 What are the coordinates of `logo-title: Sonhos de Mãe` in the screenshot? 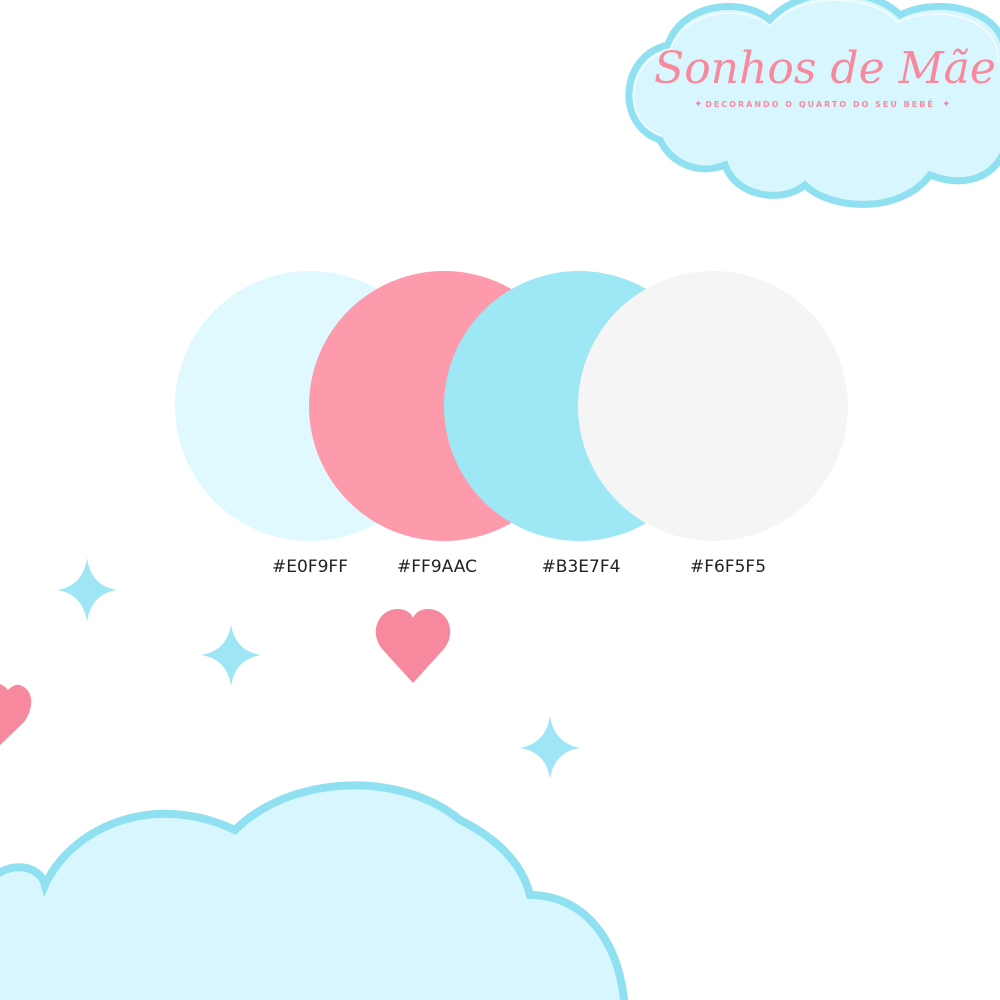 It's located at (825, 68).